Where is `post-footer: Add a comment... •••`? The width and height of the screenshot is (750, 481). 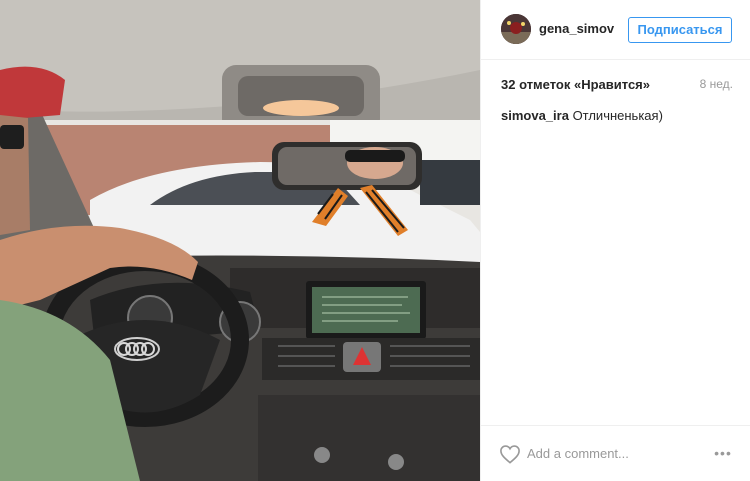
post-footer: Add a comment... ••• is located at coordinates (615, 453).